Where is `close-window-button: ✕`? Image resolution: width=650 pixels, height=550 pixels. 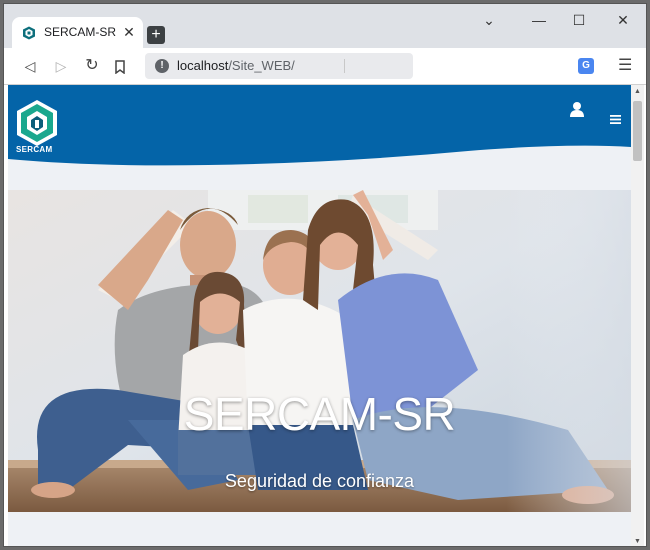
close-window-button: ✕ is located at coordinates (623, 20).